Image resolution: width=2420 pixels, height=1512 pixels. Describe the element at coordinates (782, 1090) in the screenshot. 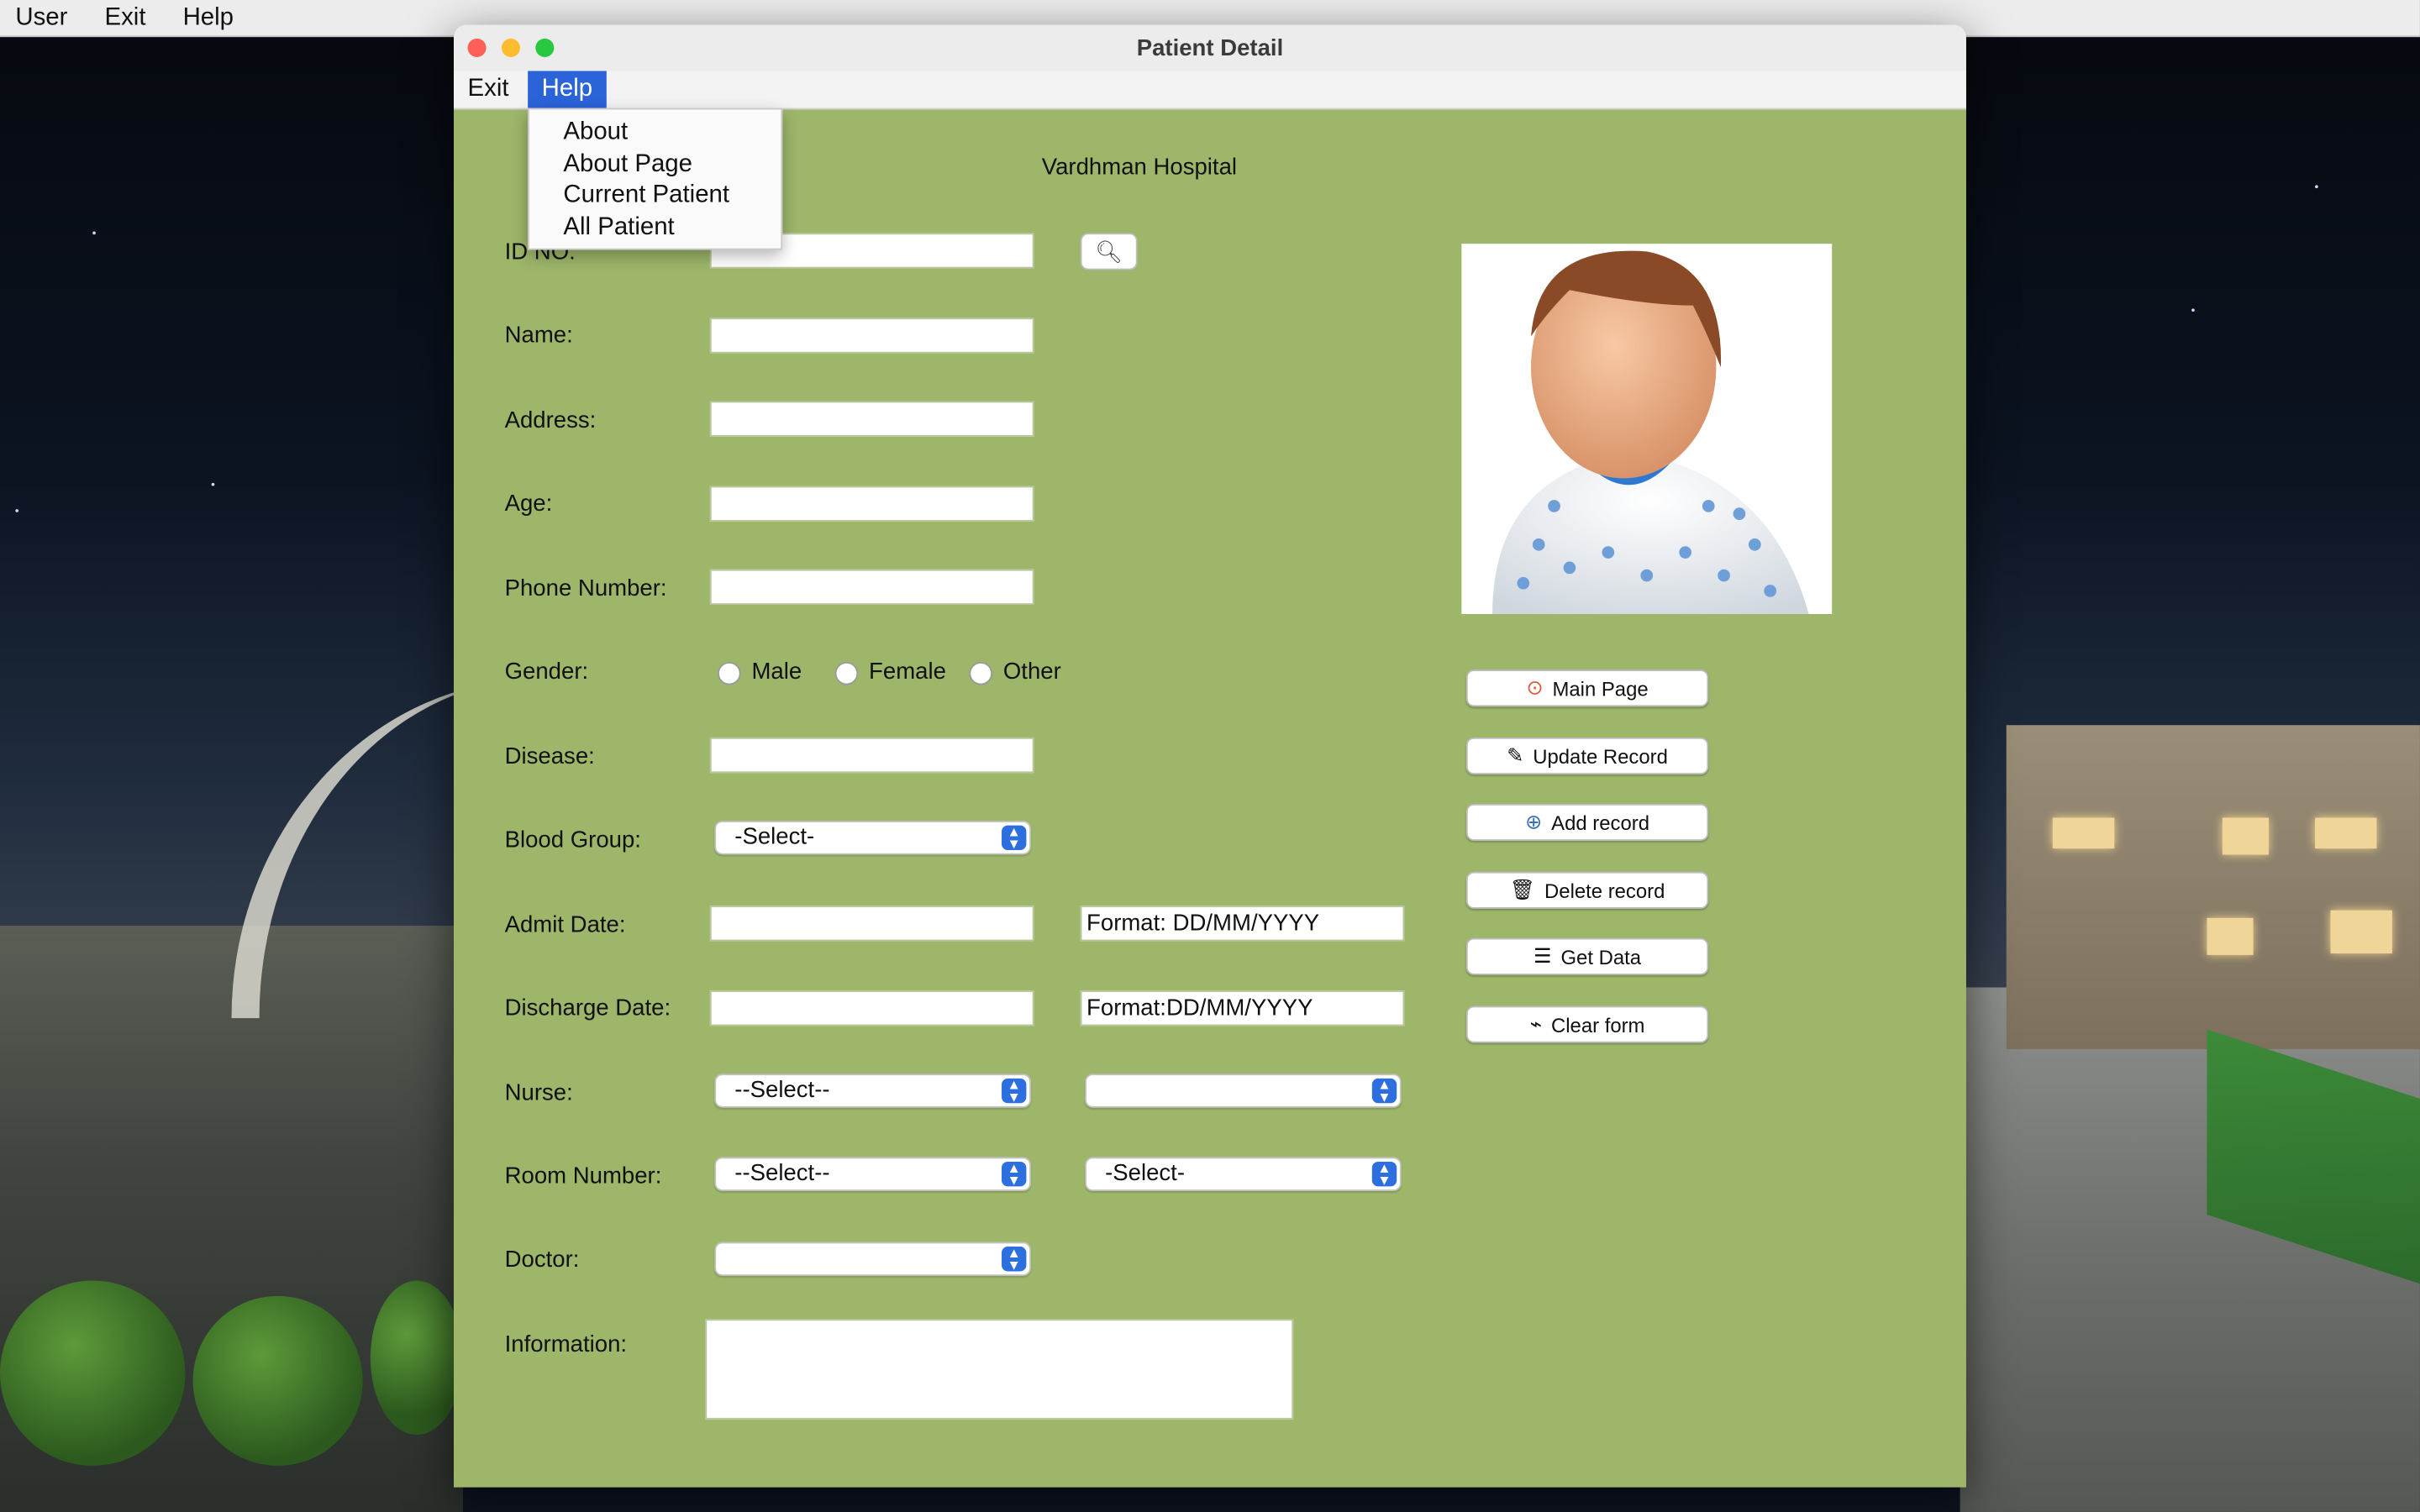

I see `nurse-value: --Select--` at that location.